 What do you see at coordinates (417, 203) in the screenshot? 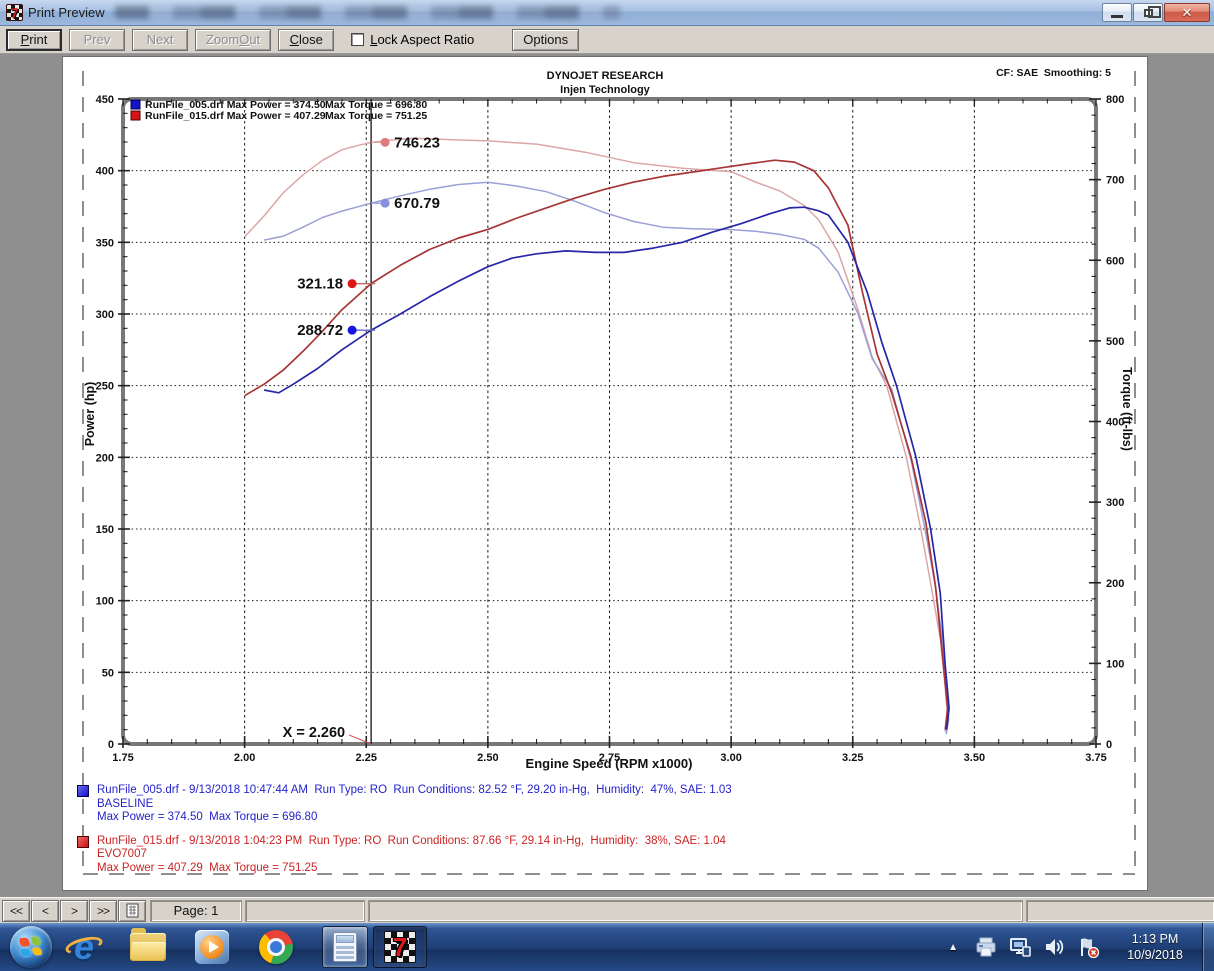
I see `svg-text: 670.79` at bounding box center [417, 203].